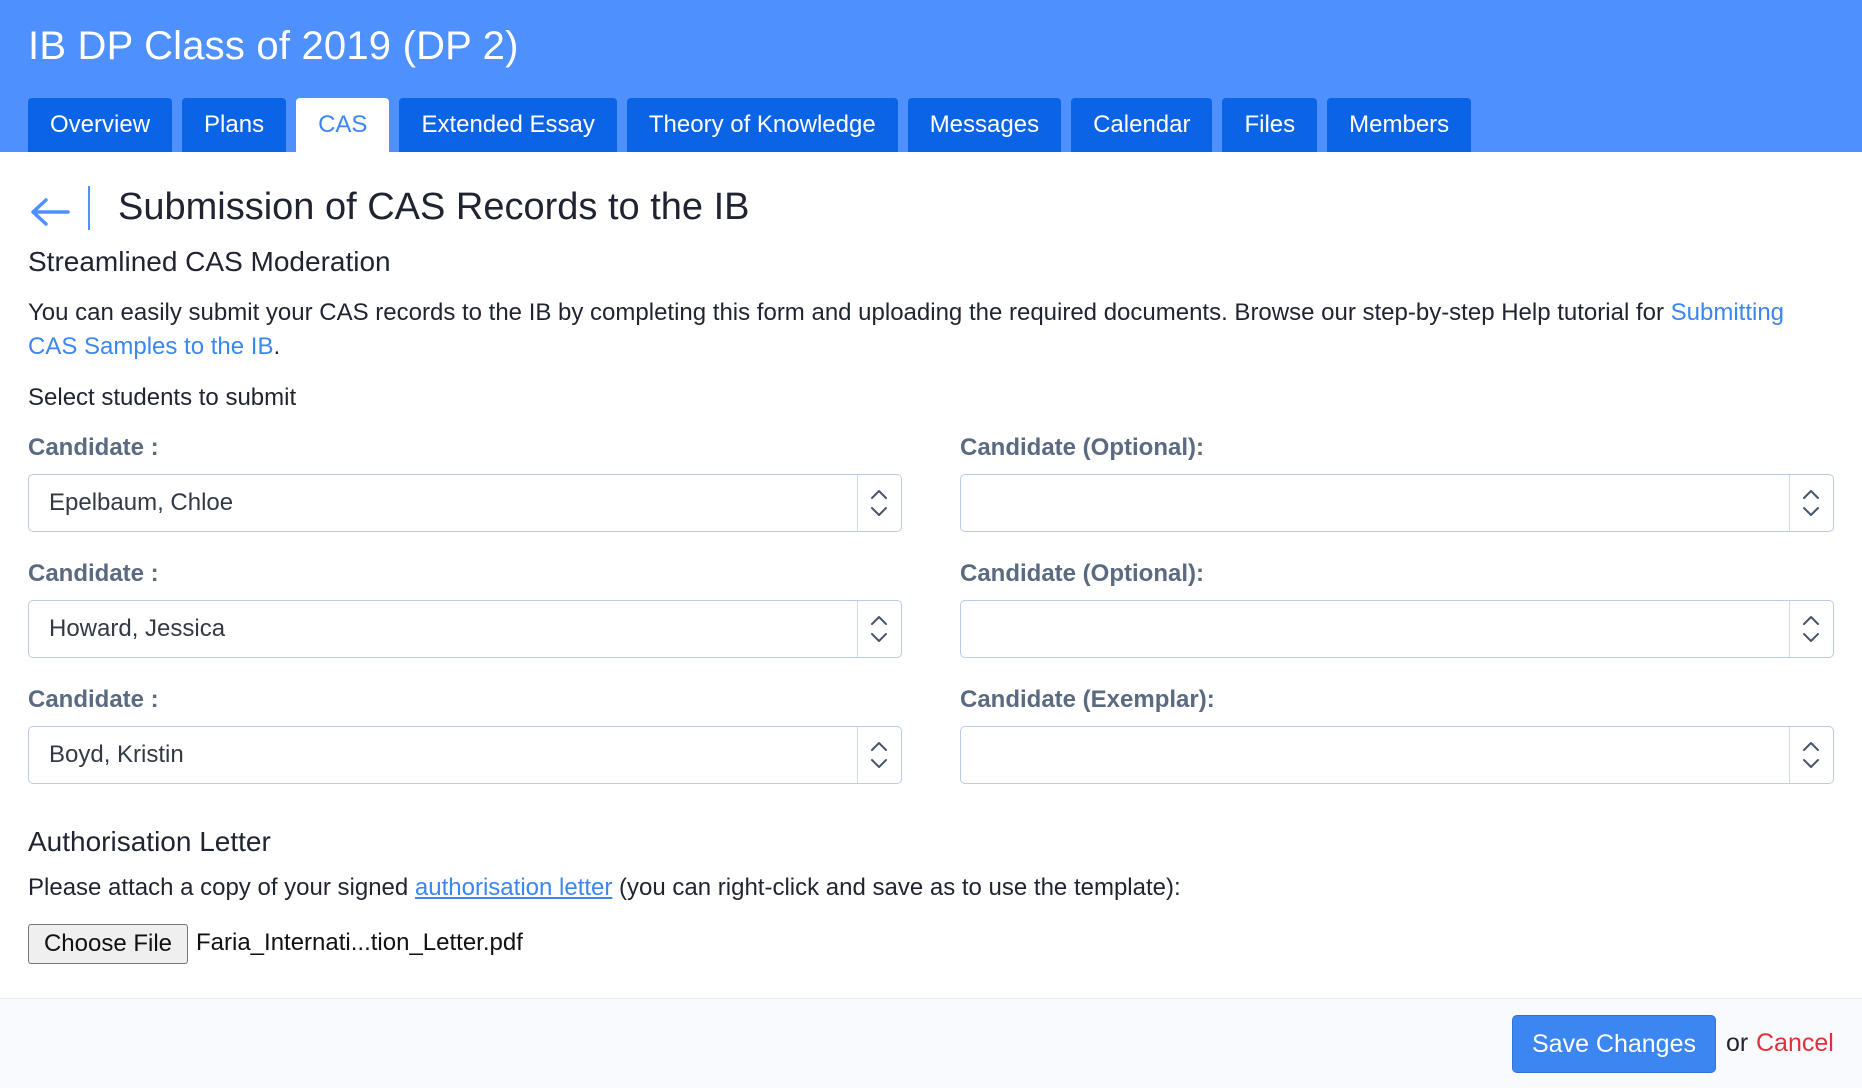 This screenshot has height=1088, width=1862. I want to click on title-divider, so click(89, 208).